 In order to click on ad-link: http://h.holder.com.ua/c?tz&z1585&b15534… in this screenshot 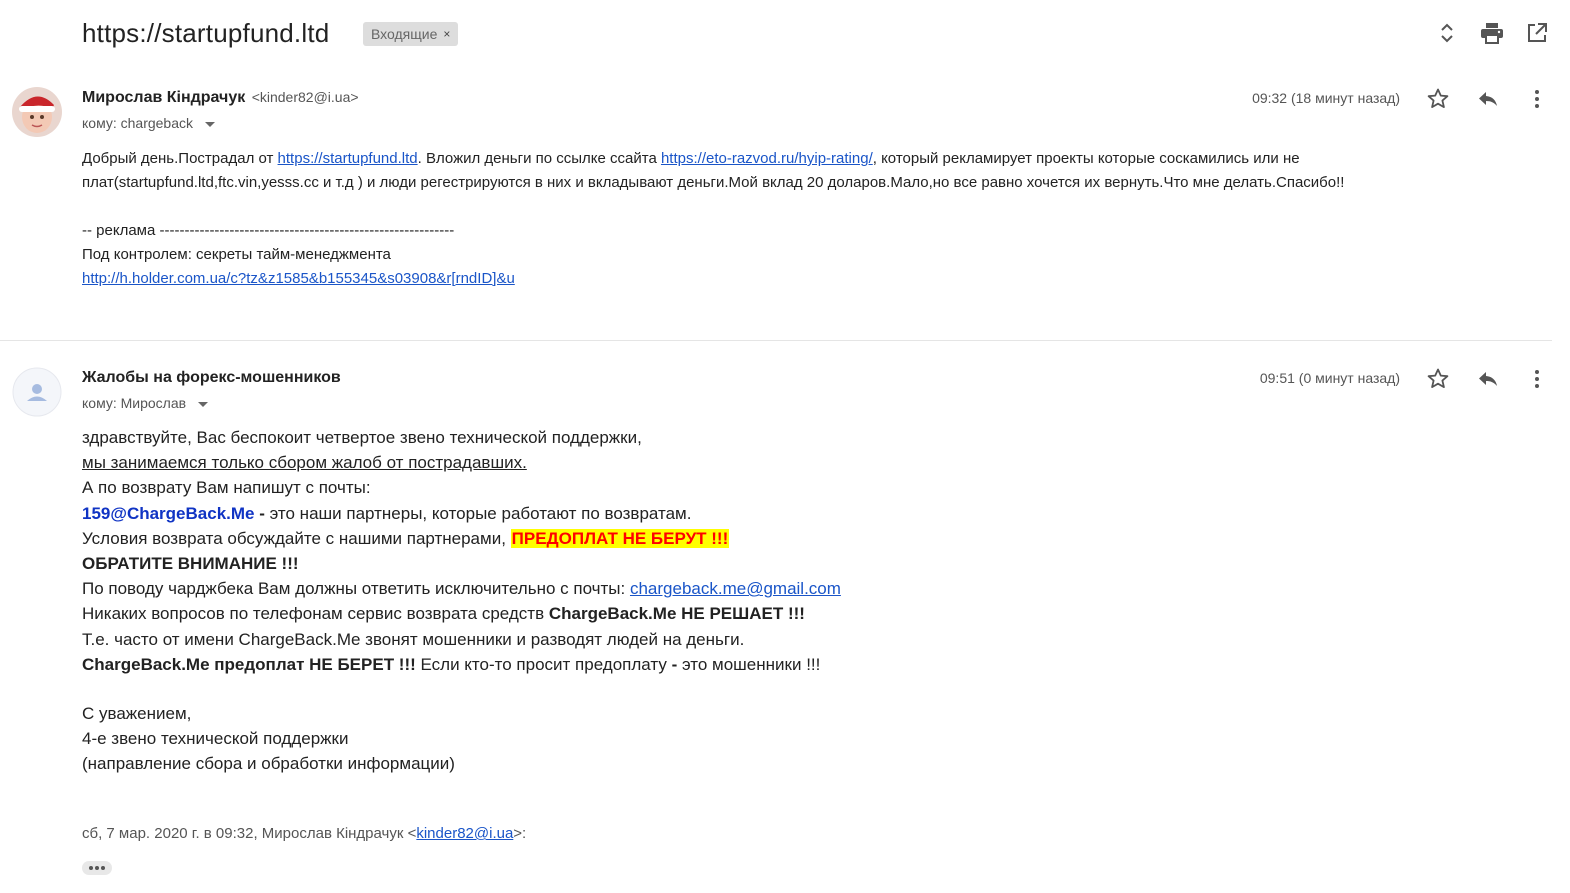, I will do `click(298, 278)`.